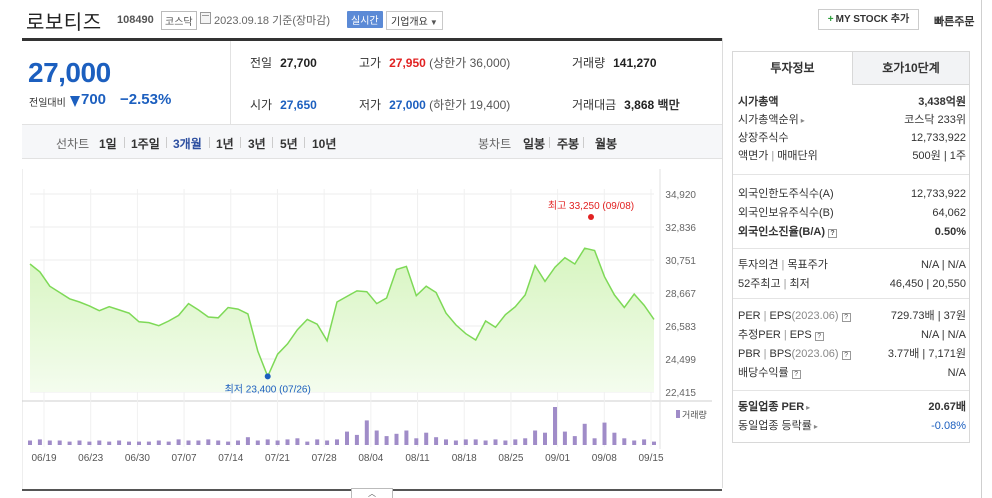 The width and height of the screenshot is (992, 498). Describe the element at coordinates (815, 316) in the screenshot. I see `period-note: (2023.06)` at that location.